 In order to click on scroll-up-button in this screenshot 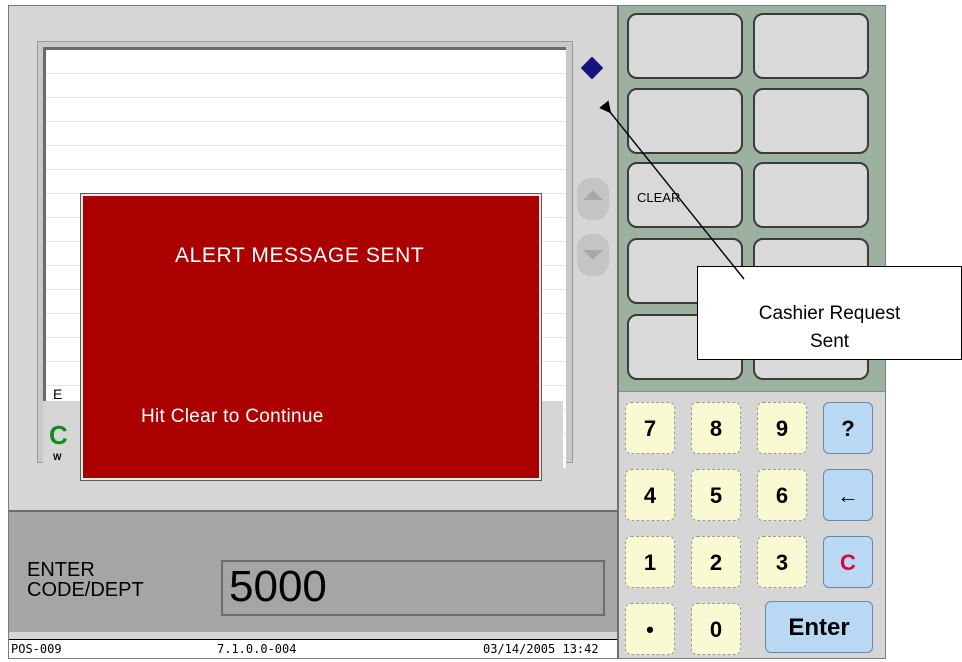, I will do `click(593, 199)`.